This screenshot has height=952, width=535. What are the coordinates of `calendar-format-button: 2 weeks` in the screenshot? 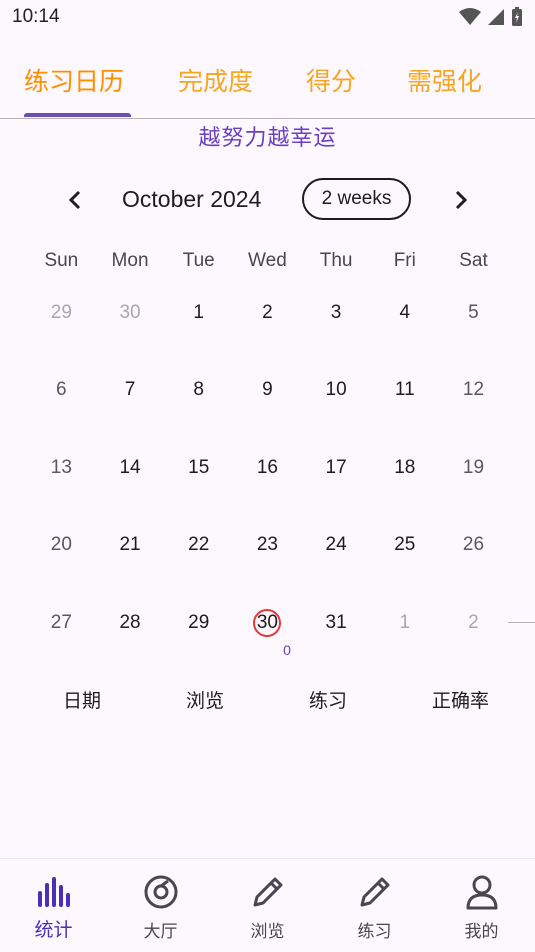 It's located at (356, 199).